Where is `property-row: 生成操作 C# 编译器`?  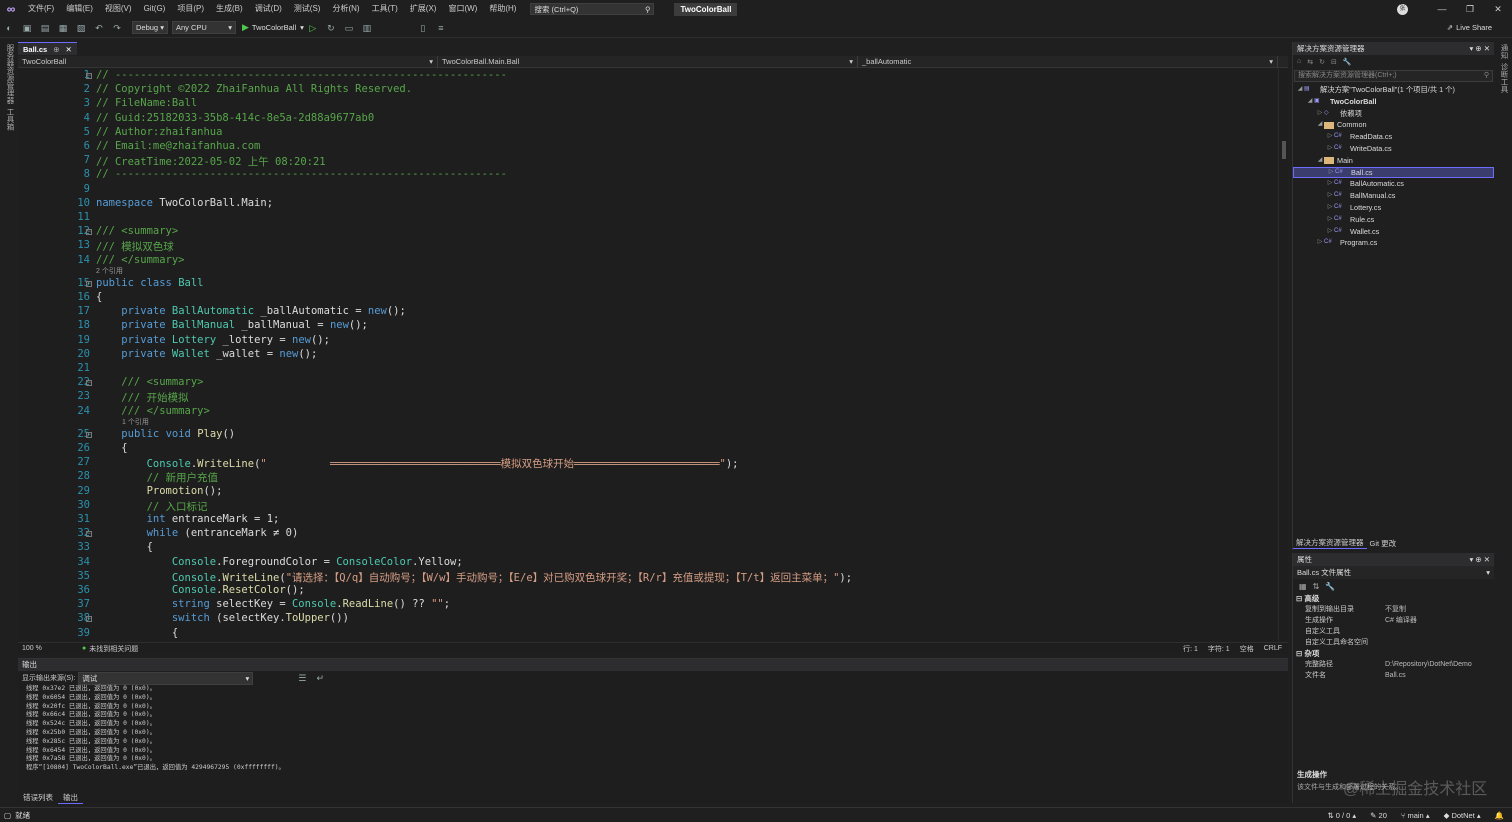 property-row: 生成操作 C# 编译器 is located at coordinates (1393, 620).